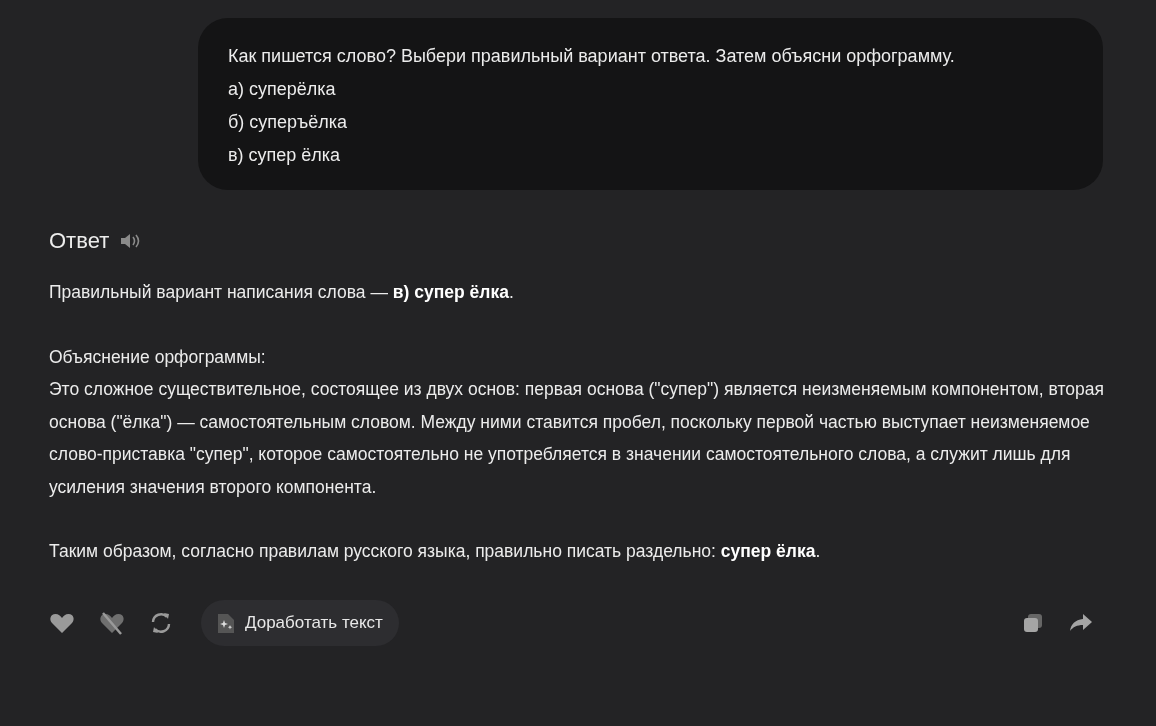 The image size is (1156, 726). I want to click on answer-title: Ответ, so click(79, 241).